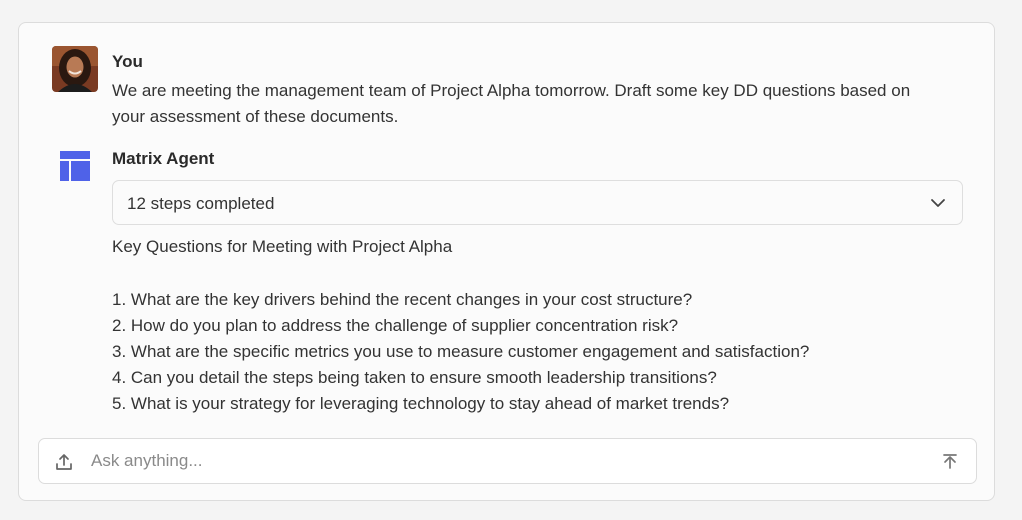 Image resolution: width=1022 pixels, height=520 pixels. Describe the element at coordinates (938, 203) in the screenshot. I see `chevron-down-icon` at that location.